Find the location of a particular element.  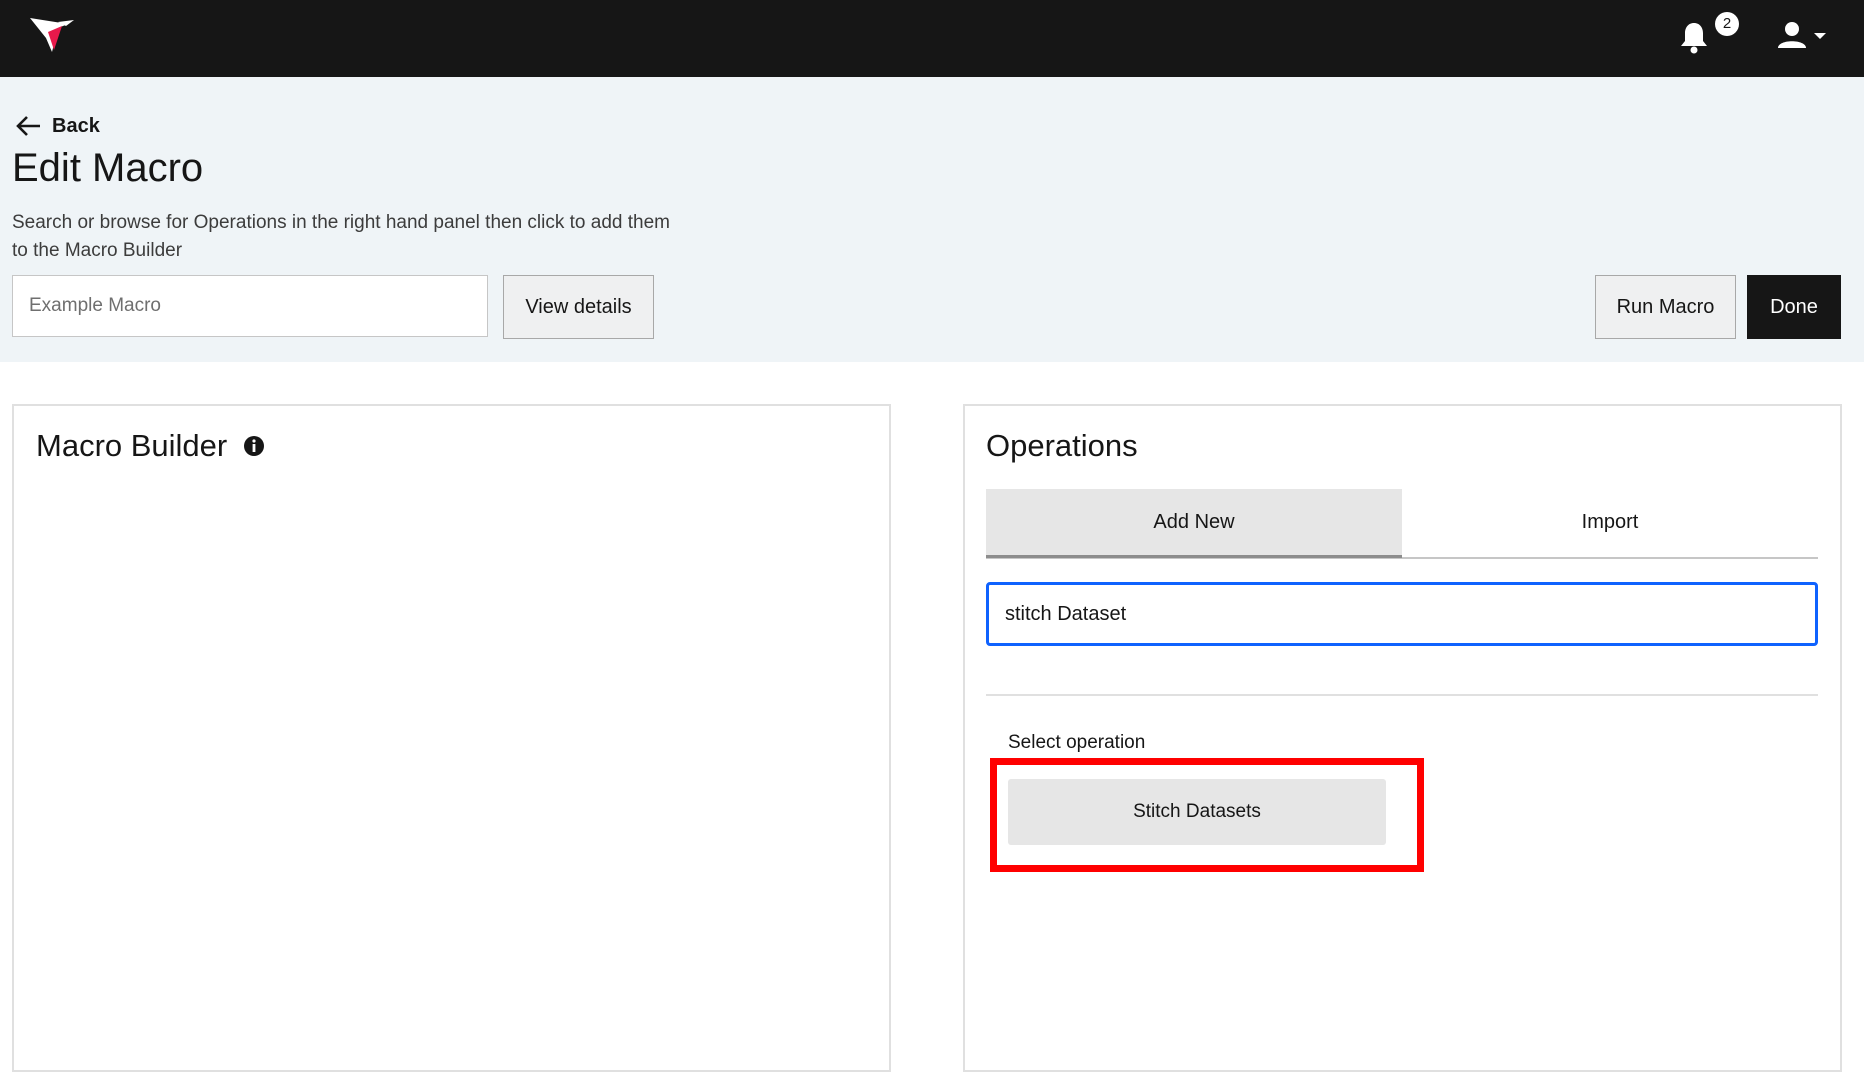

tab-import: Import is located at coordinates (1610, 522).